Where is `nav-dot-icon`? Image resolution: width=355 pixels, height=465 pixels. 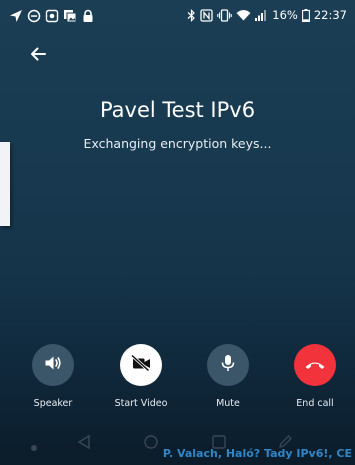 nav-dot-icon is located at coordinates (34, 446).